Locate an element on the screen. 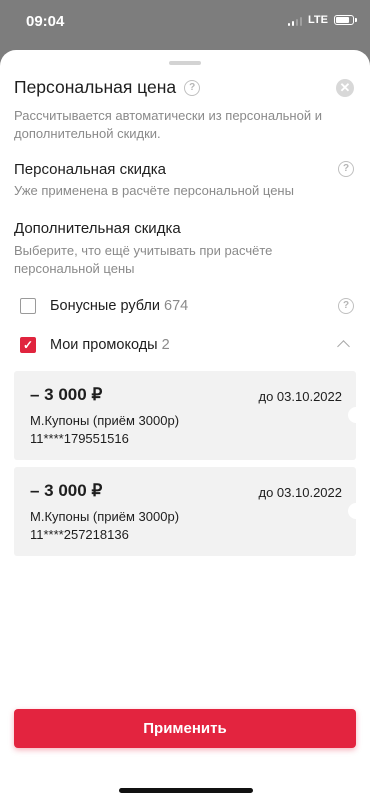  status-indicators: LTE is located at coordinates (322, 20).